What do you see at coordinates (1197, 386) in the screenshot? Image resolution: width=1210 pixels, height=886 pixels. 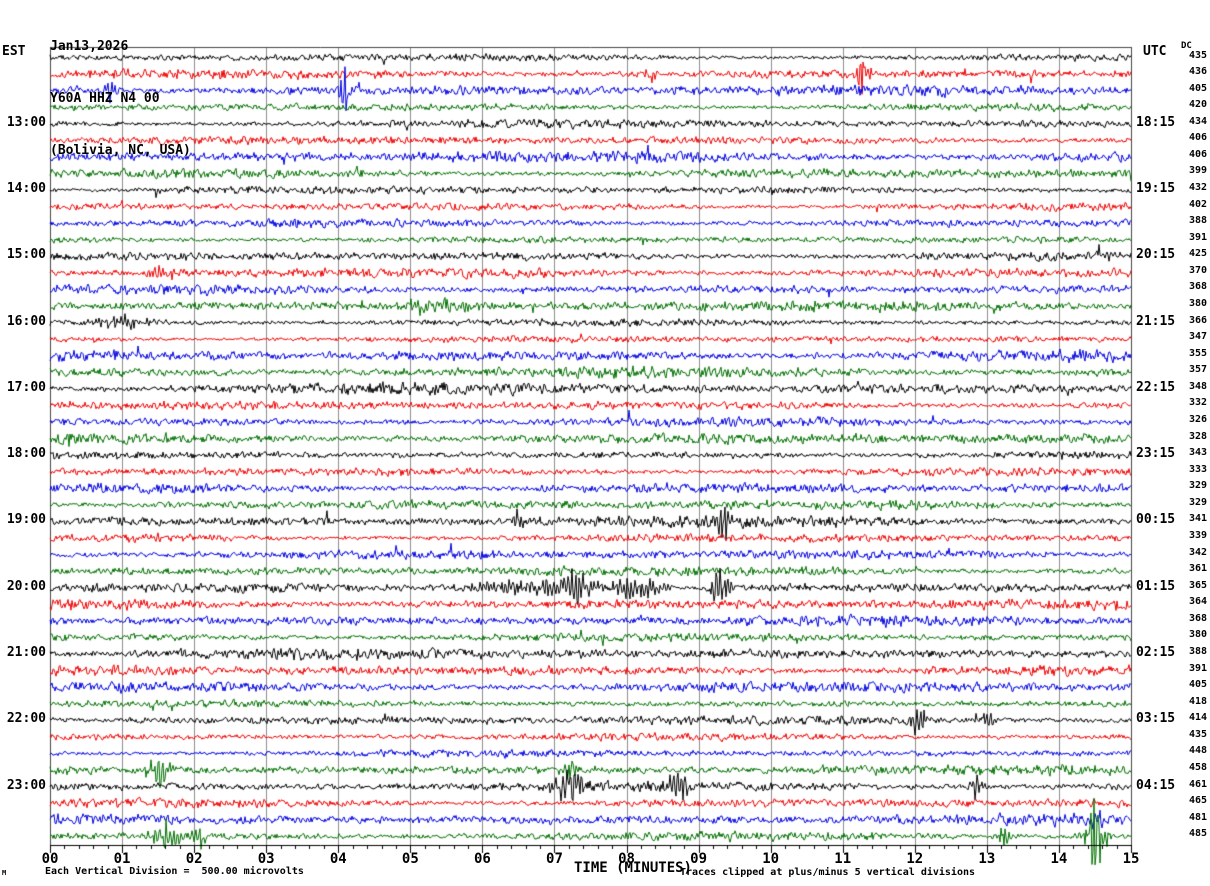 I see `dc-offset-value: 348` at bounding box center [1197, 386].